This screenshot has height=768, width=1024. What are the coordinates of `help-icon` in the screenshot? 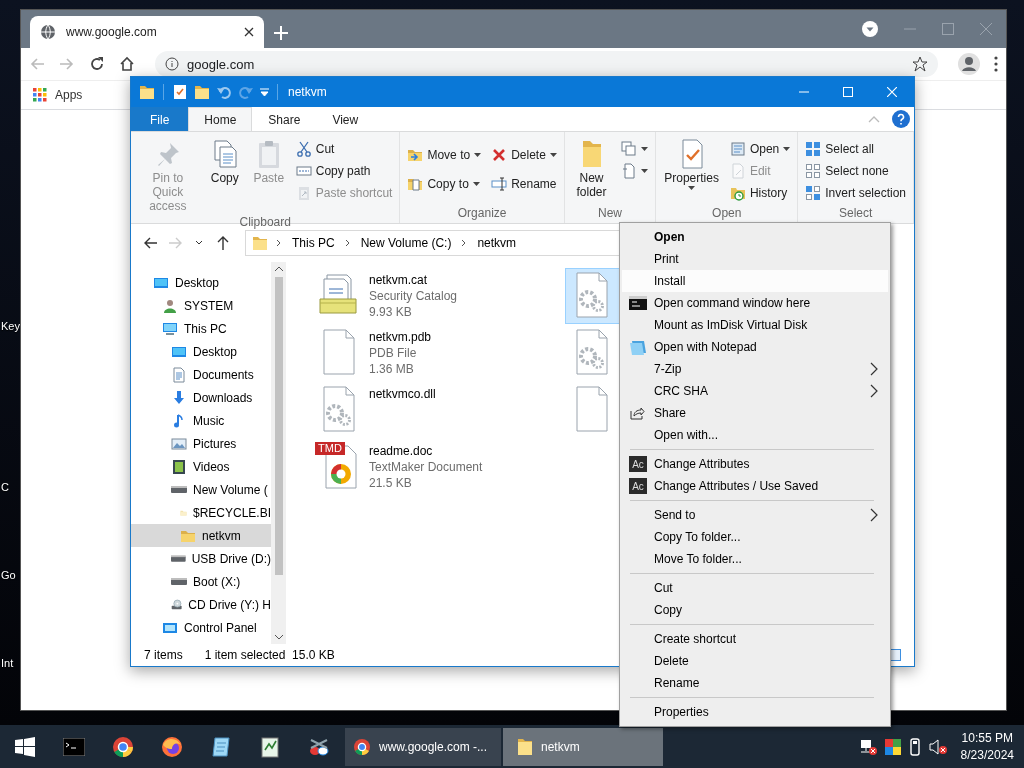 It's located at (901, 119).